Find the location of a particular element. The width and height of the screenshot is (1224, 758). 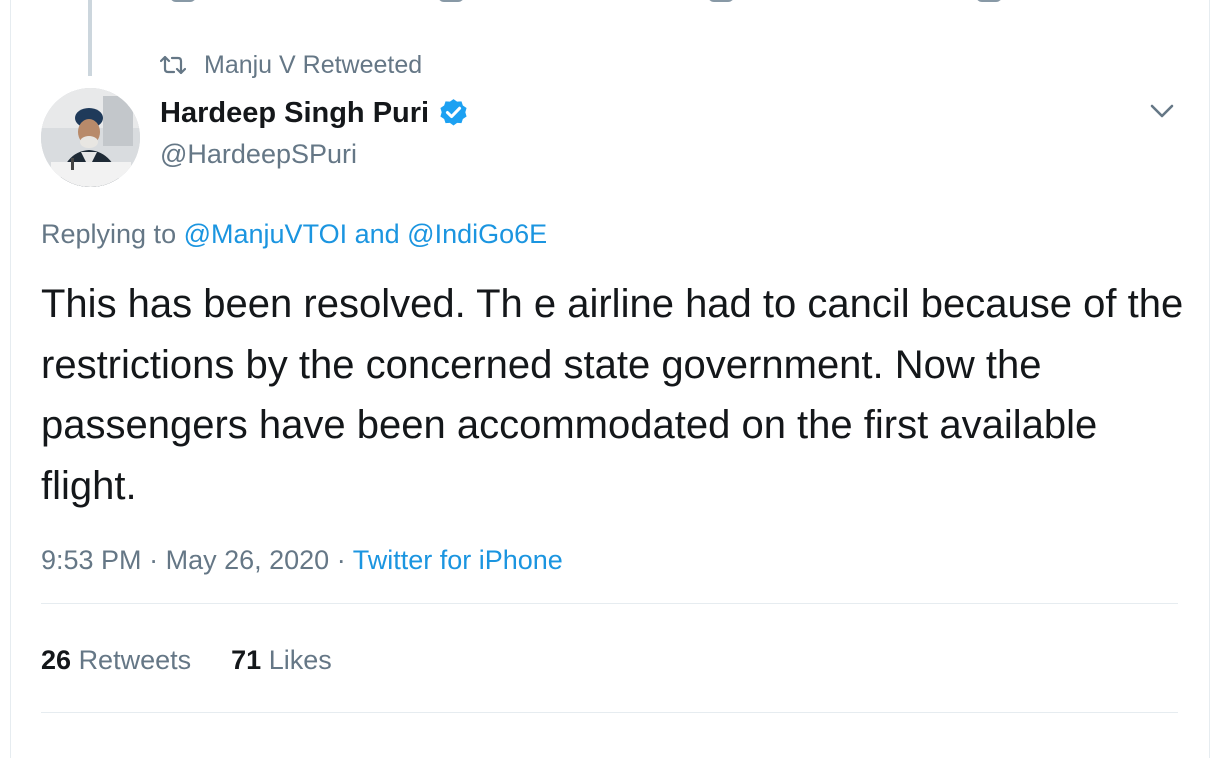

avatar-image is located at coordinates (90, 137).